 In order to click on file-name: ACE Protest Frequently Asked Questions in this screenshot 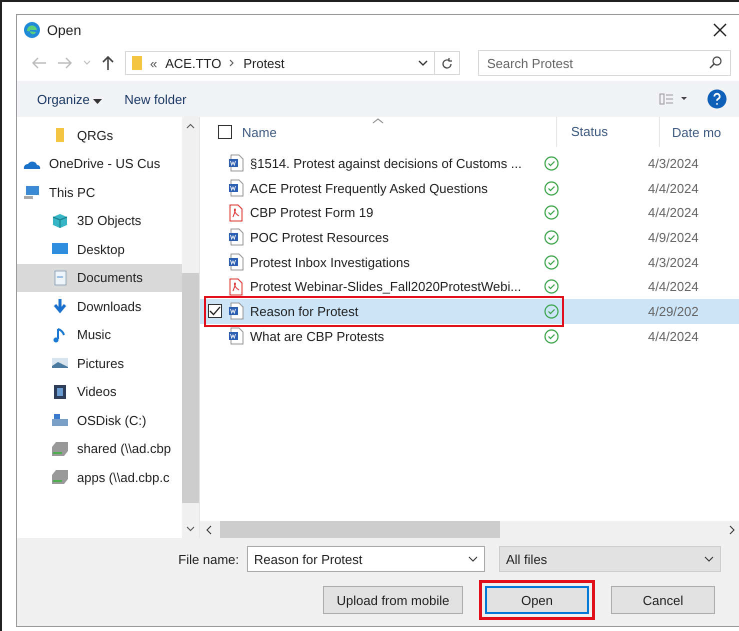, I will do `click(369, 188)`.